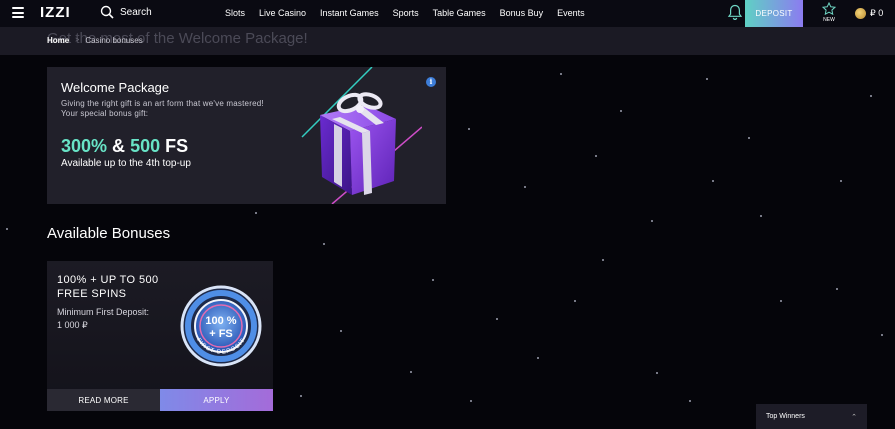 The height and width of the screenshot is (429, 895). I want to click on nav-item-table-games: Table Games, so click(459, 13).